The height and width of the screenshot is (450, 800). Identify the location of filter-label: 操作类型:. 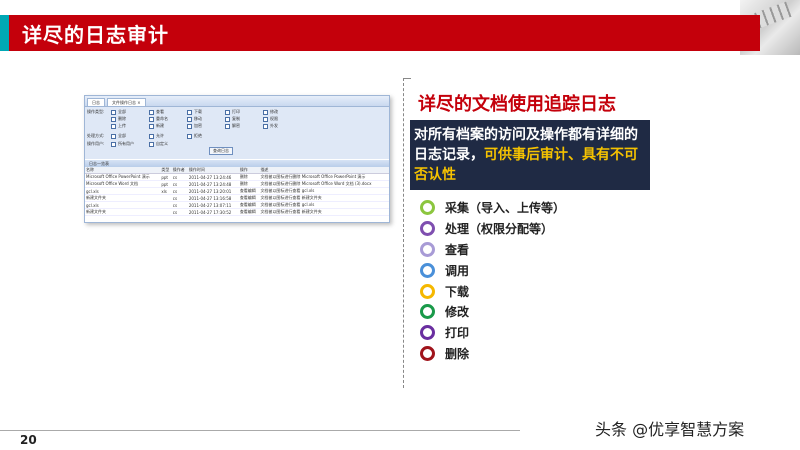
(96, 111).